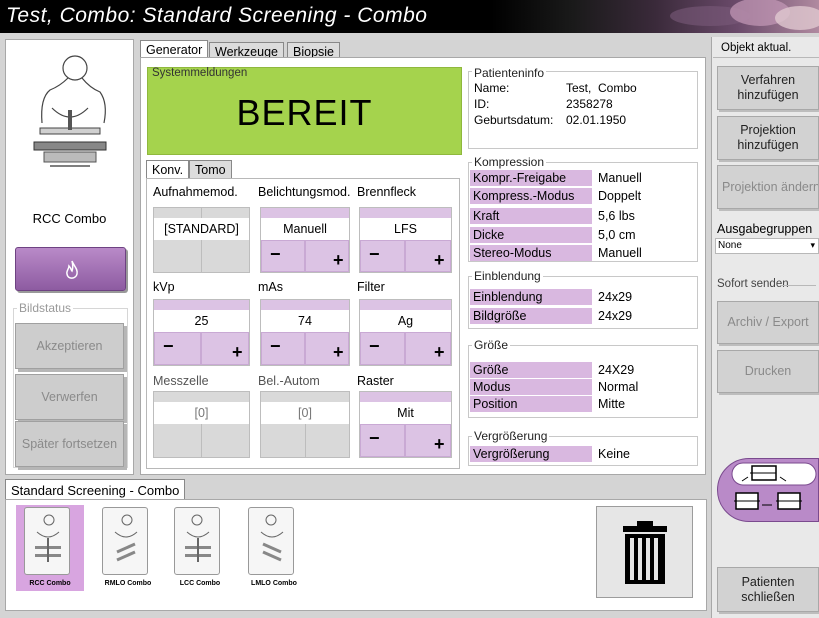  I want to click on title-bar: Test, Combo: Standard Screening - Combo, so click(409, 16).